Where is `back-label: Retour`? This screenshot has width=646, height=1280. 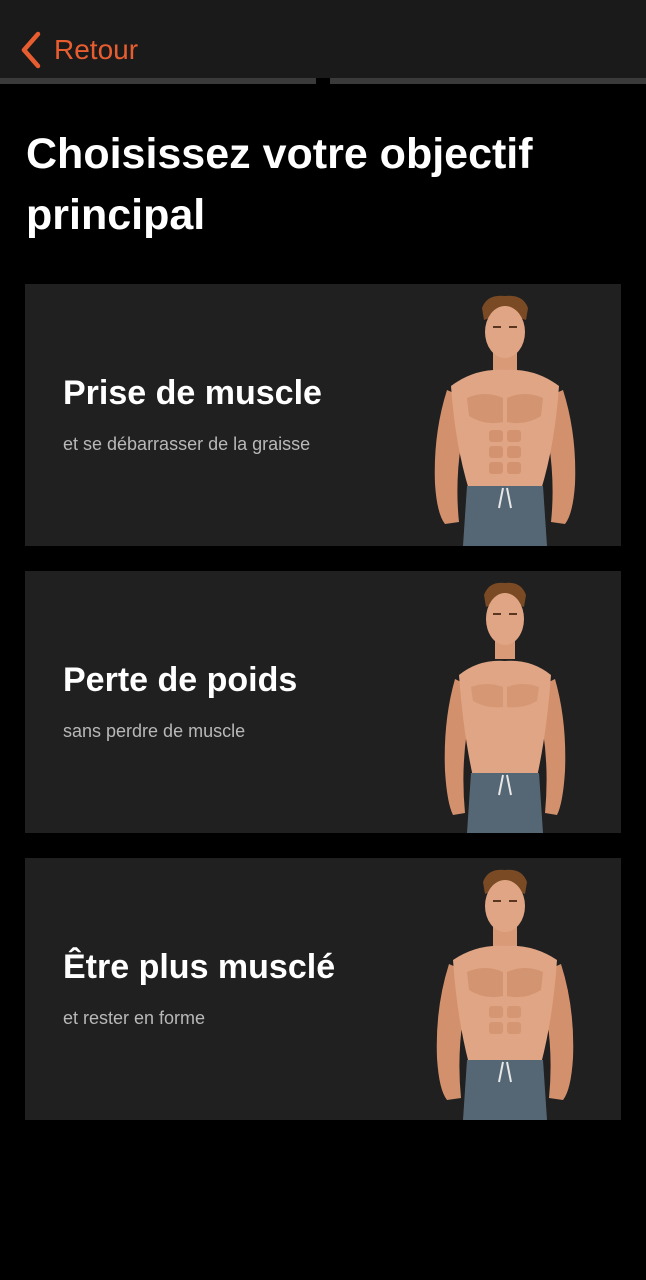
back-label: Retour is located at coordinates (96, 49).